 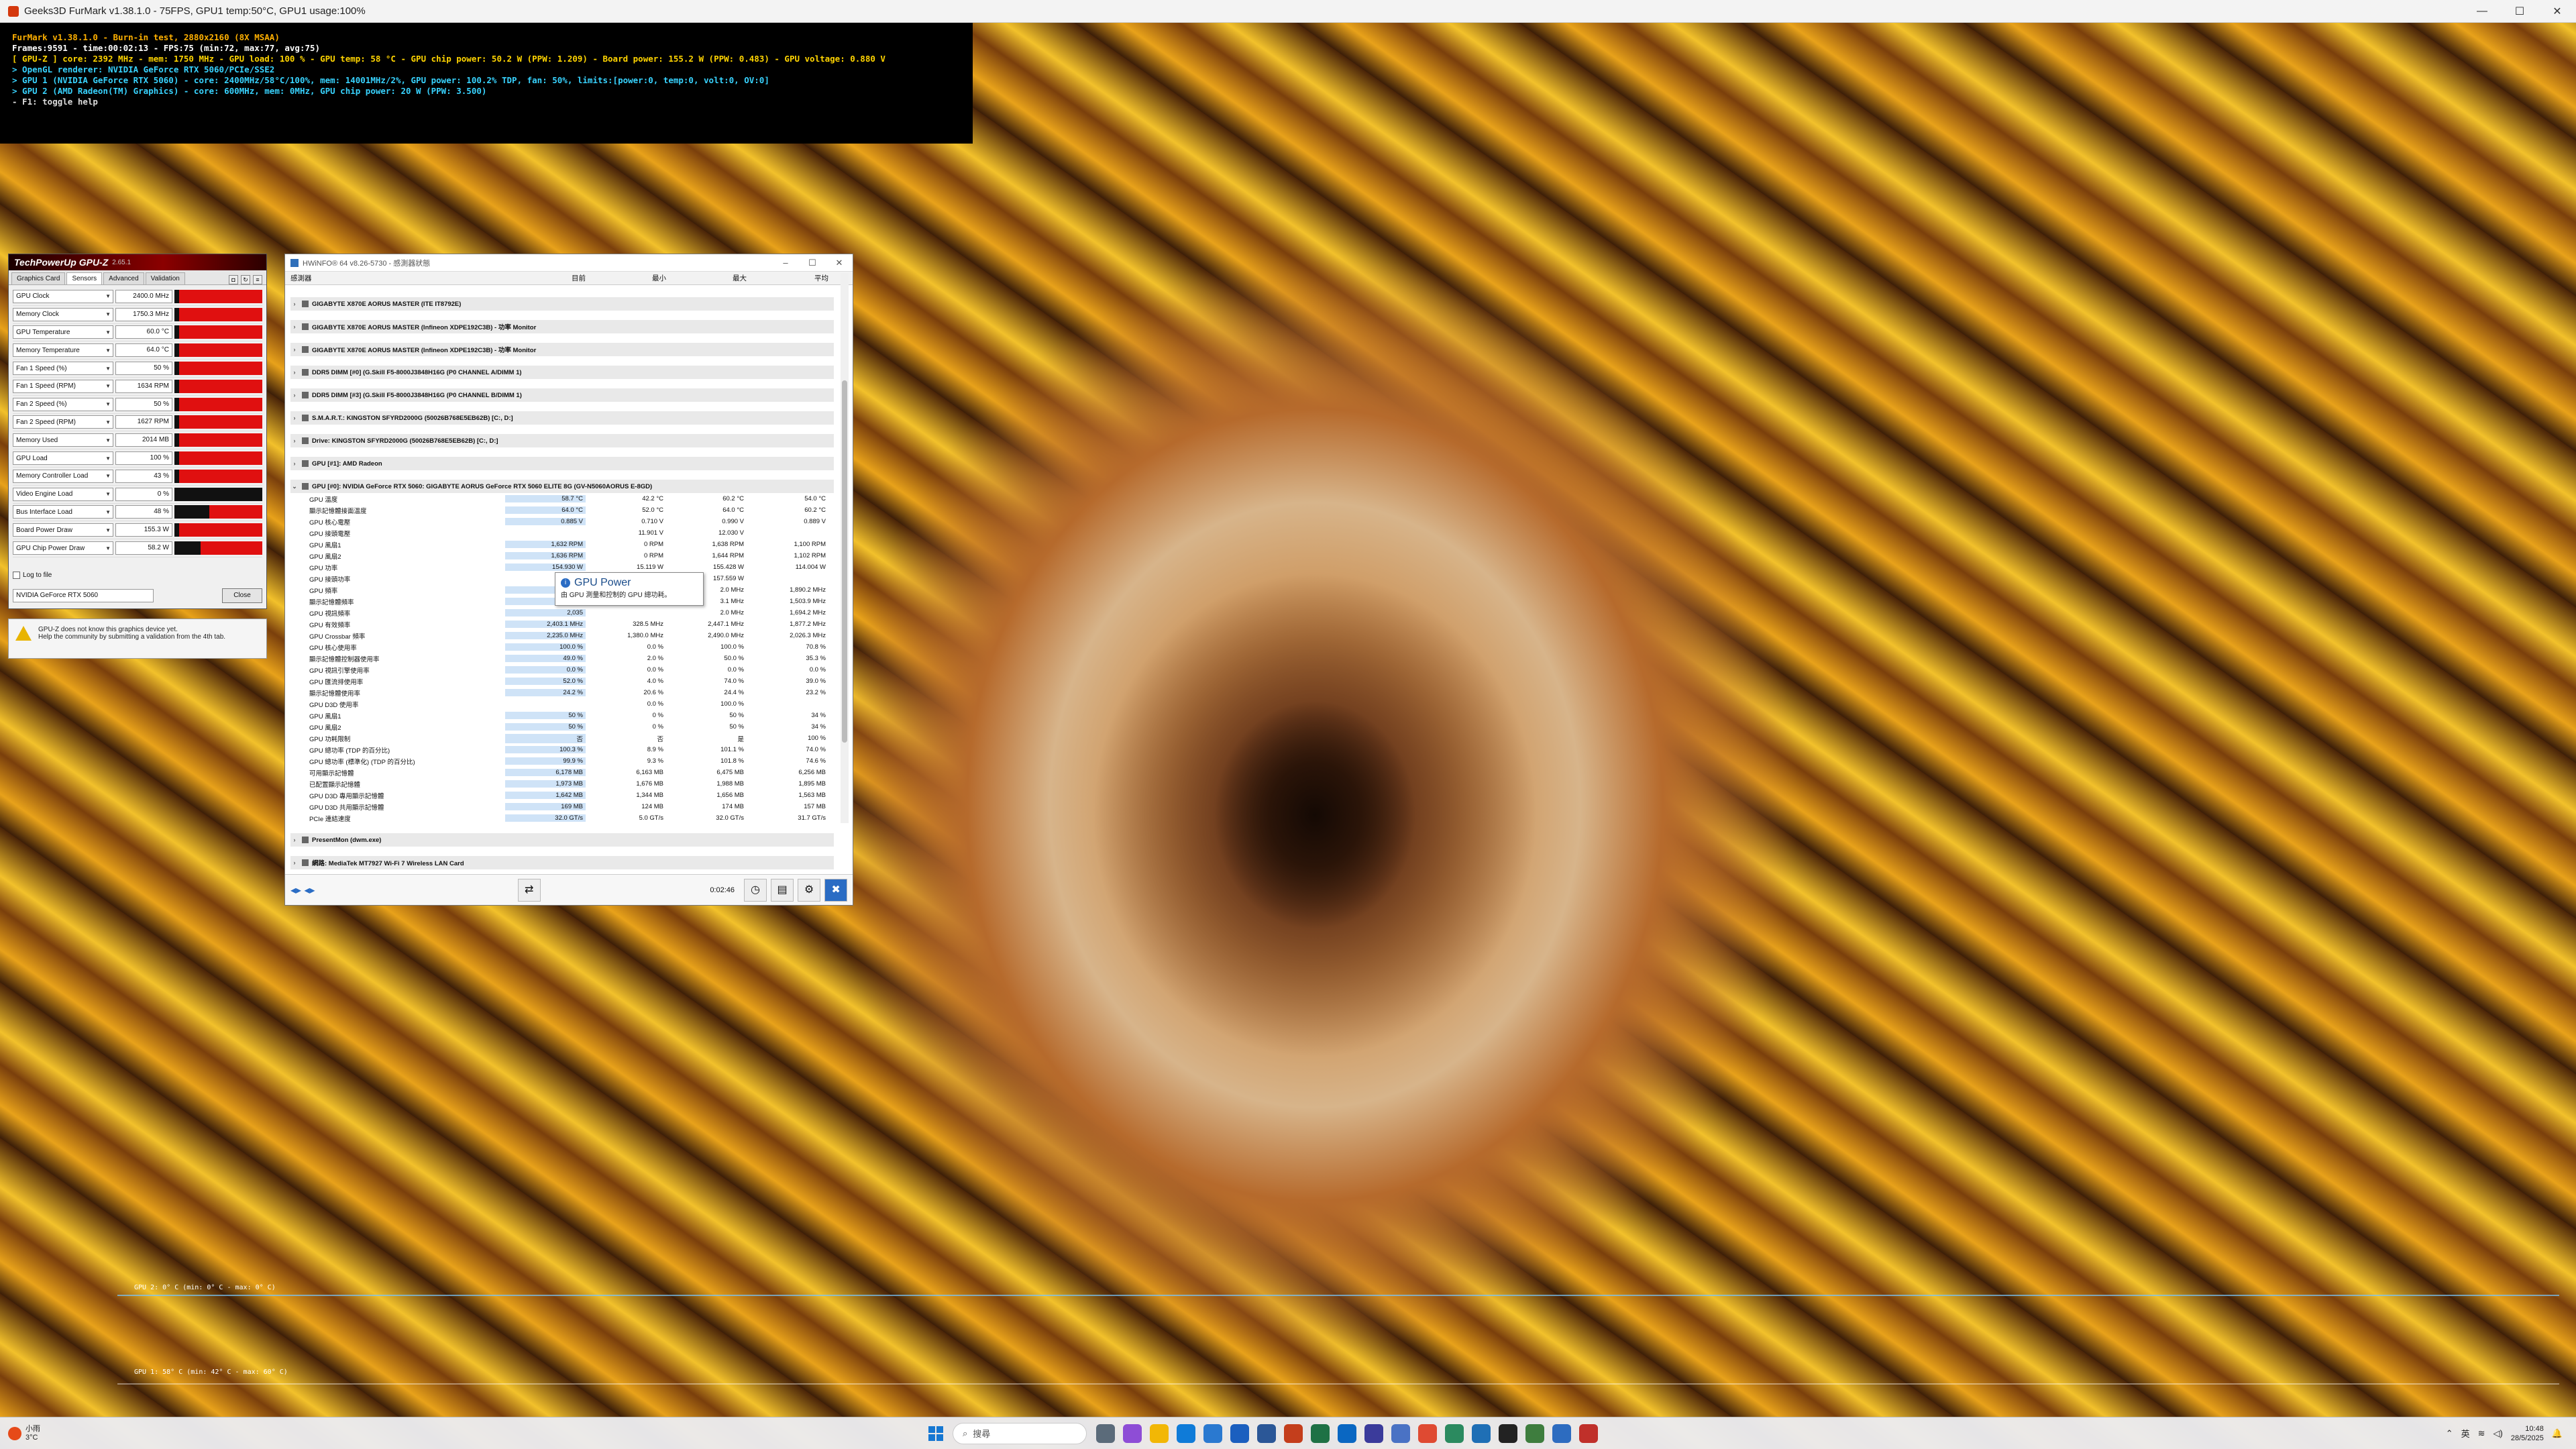 I want to click on file-explorer-icon, so click(x=1159, y=1433).